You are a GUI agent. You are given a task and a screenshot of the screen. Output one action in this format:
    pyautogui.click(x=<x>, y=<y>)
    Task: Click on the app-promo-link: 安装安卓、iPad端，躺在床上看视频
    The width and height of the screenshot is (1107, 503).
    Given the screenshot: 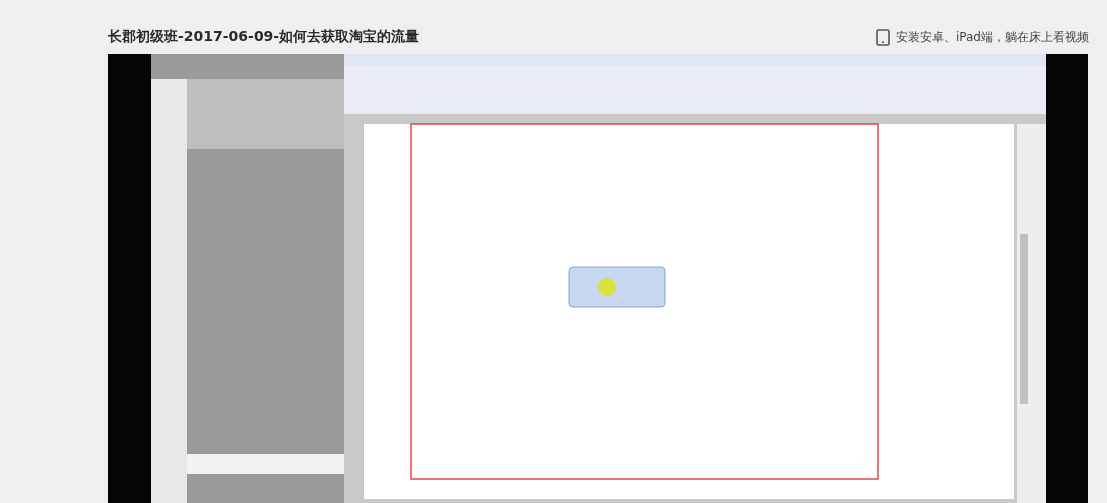 What is the action you would take?
    pyautogui.click(x=992, y=37)
    